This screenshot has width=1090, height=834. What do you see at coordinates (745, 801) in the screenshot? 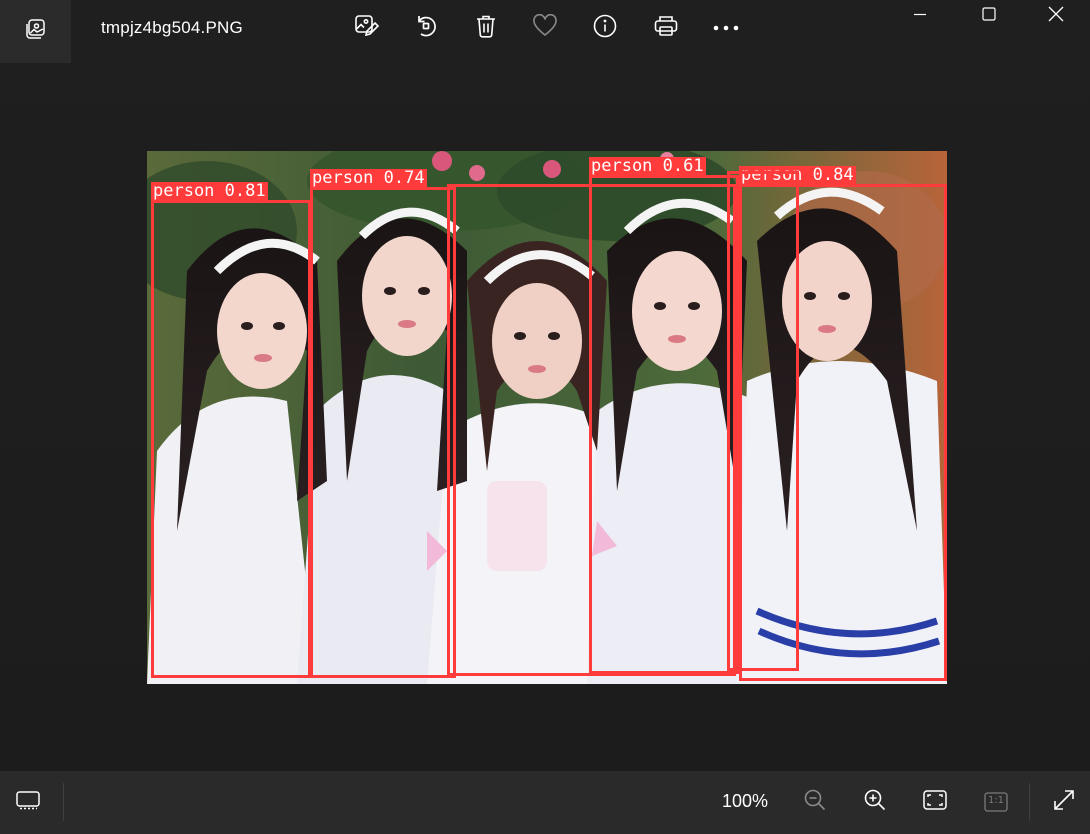
I see `zoom-level: 100%` at bounding box center [745, 801].